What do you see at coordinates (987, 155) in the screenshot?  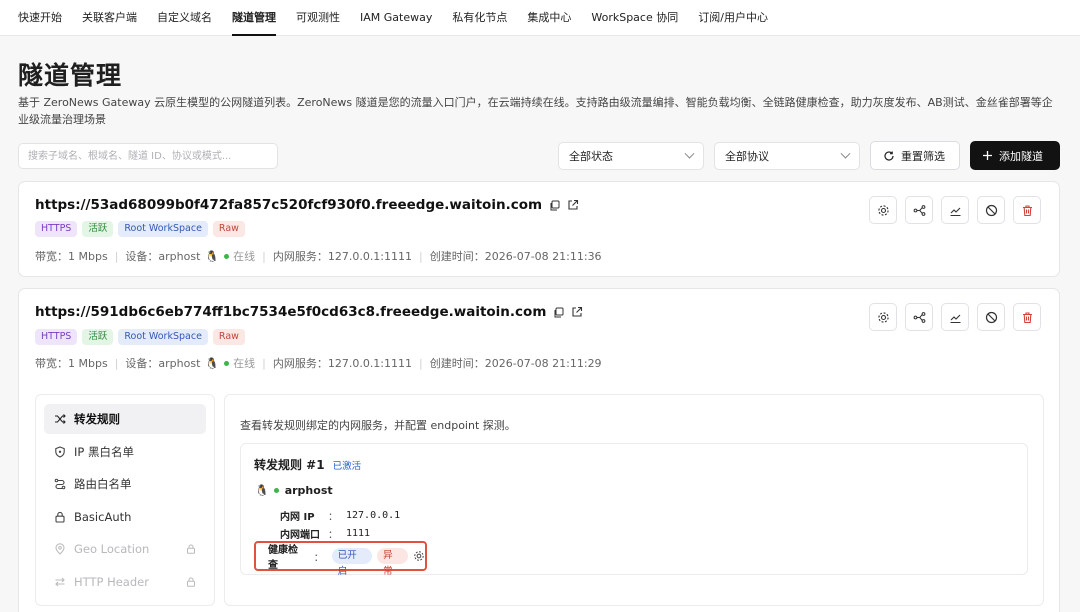 I see `plus-icon` at bounding box center [987, 155].